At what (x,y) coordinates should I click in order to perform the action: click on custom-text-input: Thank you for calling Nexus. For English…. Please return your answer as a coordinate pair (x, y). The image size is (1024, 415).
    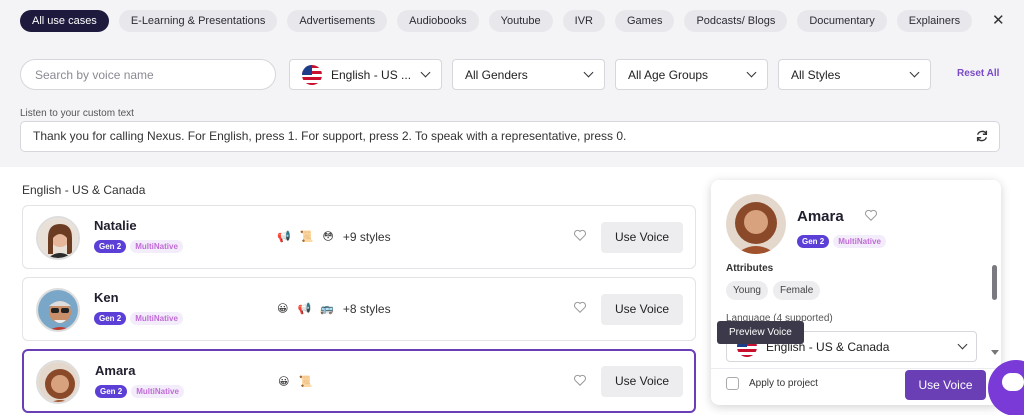
    Looking at the image, I should click on (510, 136).